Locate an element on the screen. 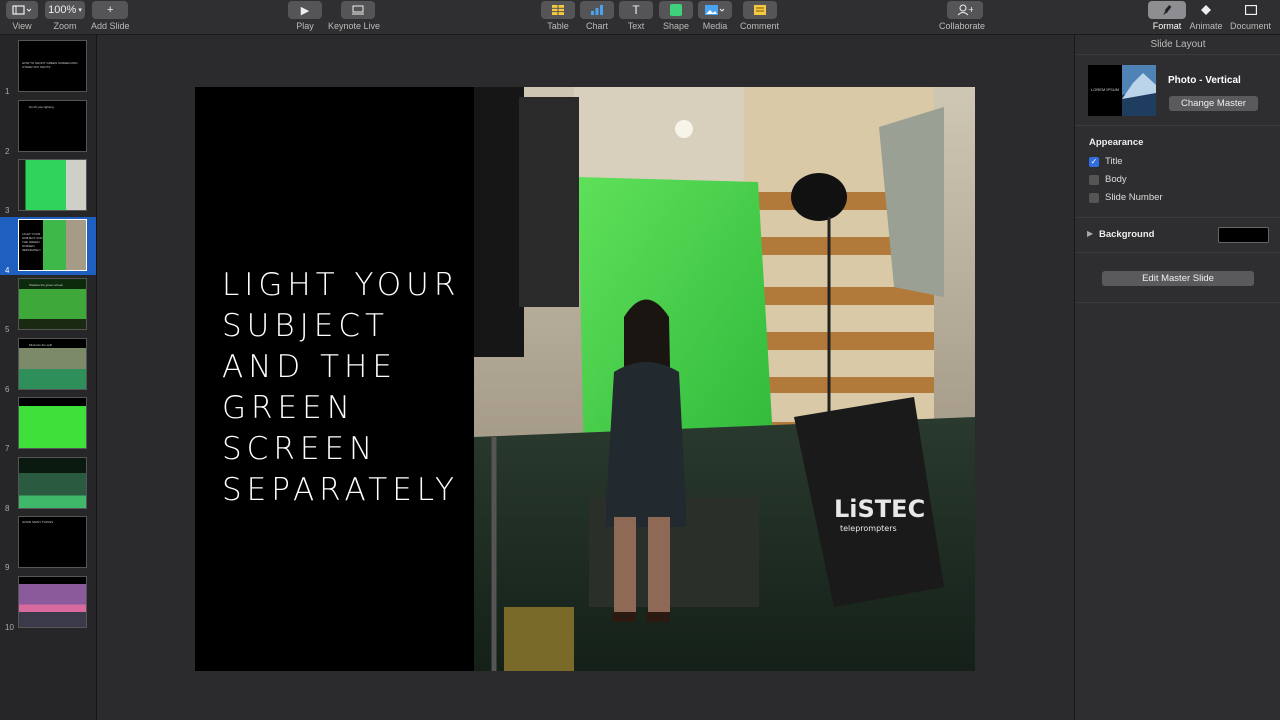 This screenshot has height=720, width=1280. chart-label: Chart is located at coordinates (596, 26).